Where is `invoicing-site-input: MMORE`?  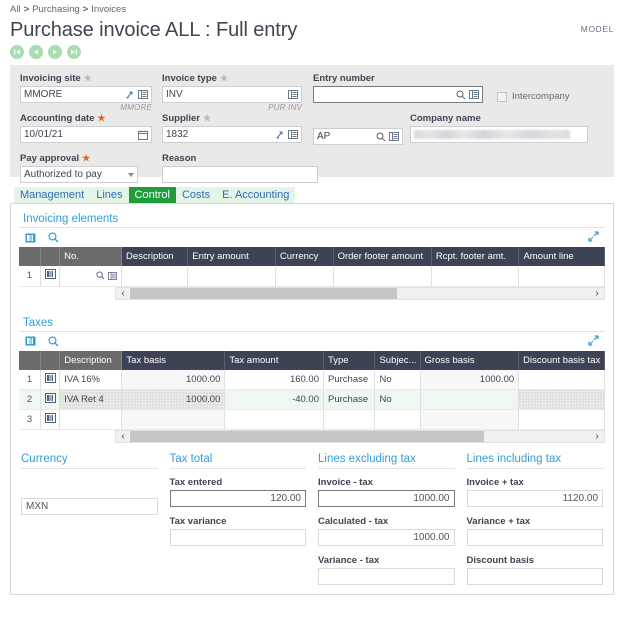 invoicing-site-input: MMORE is located at coordinates (86, 94).